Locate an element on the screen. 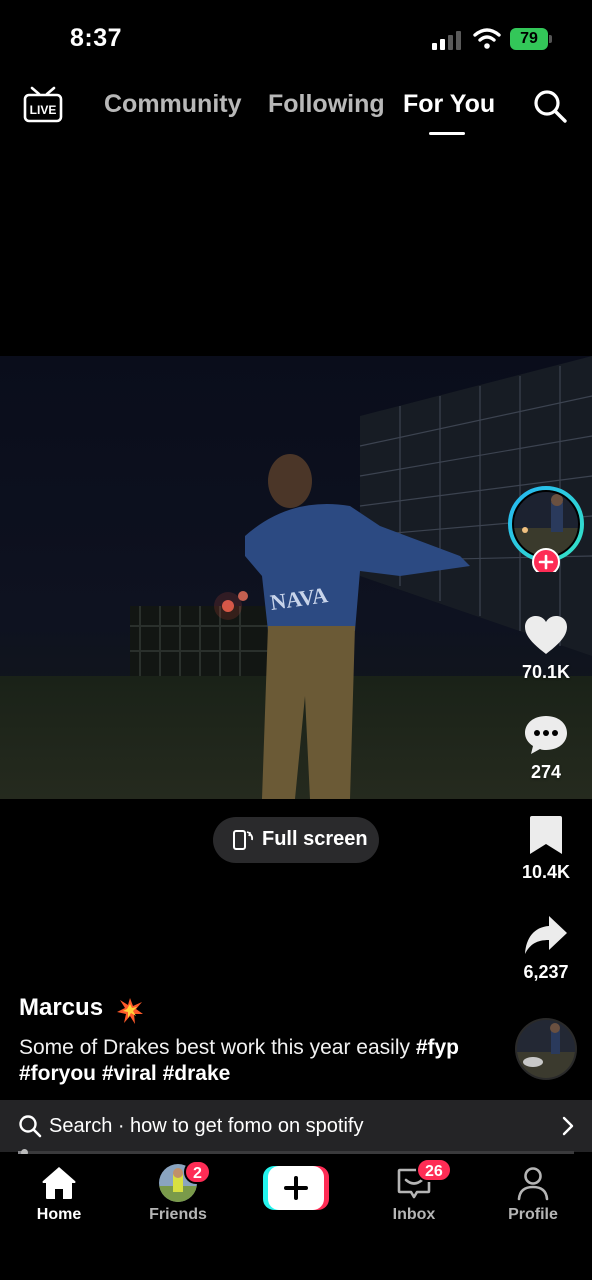 This screenshot has height=1280, width=592. bottom-nav: Home 2 Friends 26 Inbox Profile is located at coordinates (296, 1217).